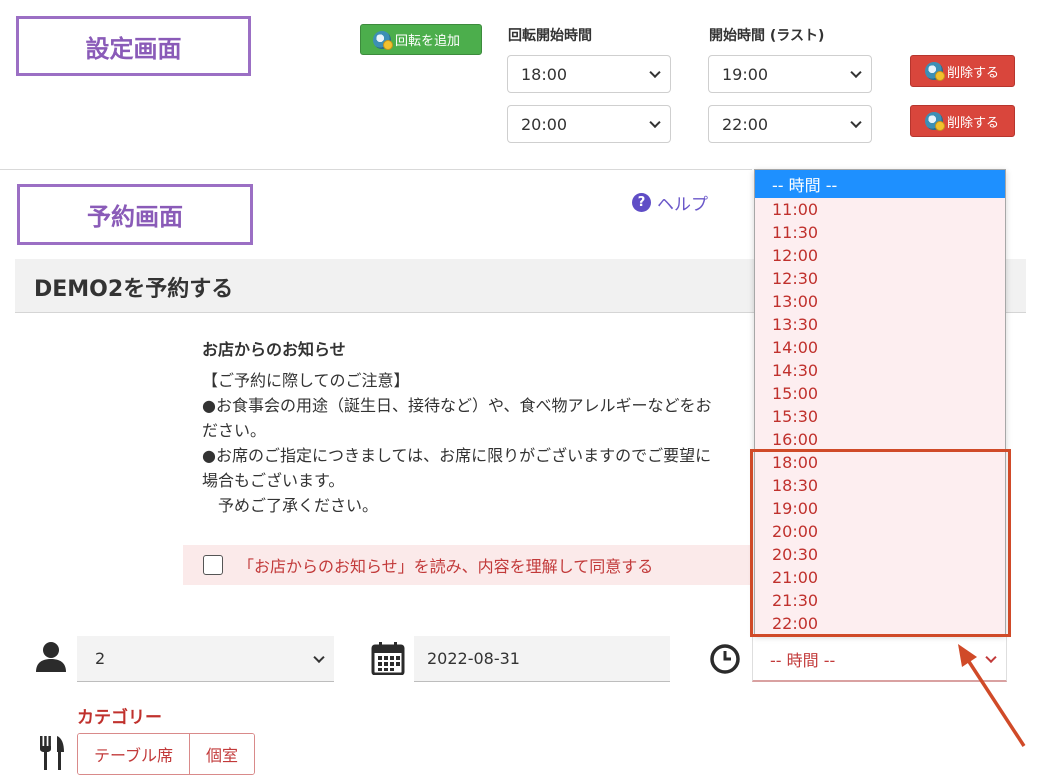 The width and height of the screenshot is (1045, 783). I want to click on time-option: 21:00, so click(880, 577).